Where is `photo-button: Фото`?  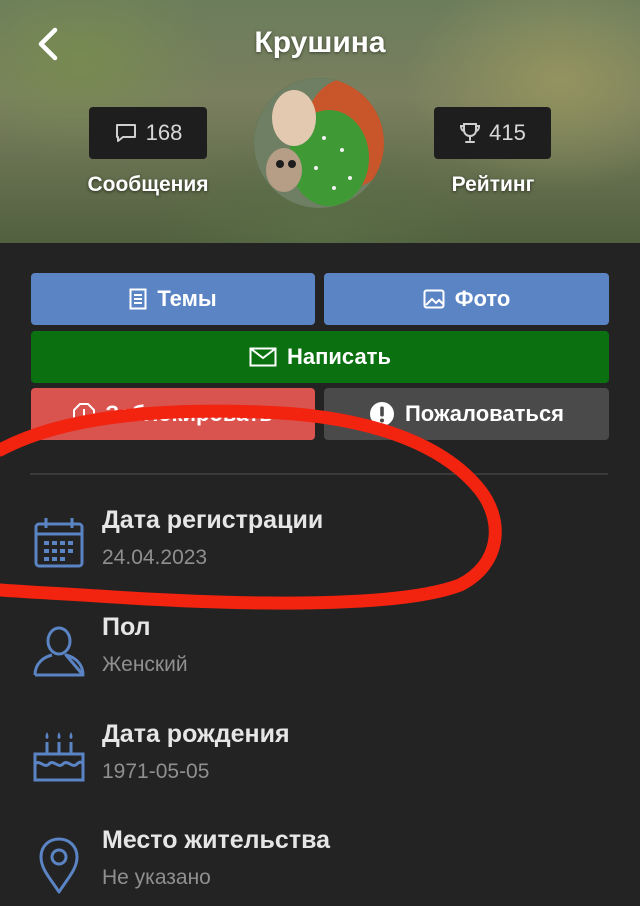 photo-button: Фото is located at coordinates (466, 299).